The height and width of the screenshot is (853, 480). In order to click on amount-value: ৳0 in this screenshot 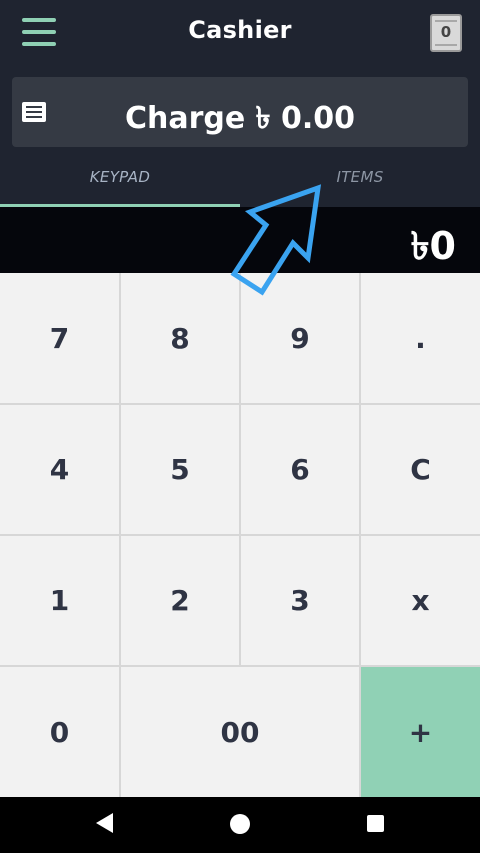, I will do `click(433, 246)`.